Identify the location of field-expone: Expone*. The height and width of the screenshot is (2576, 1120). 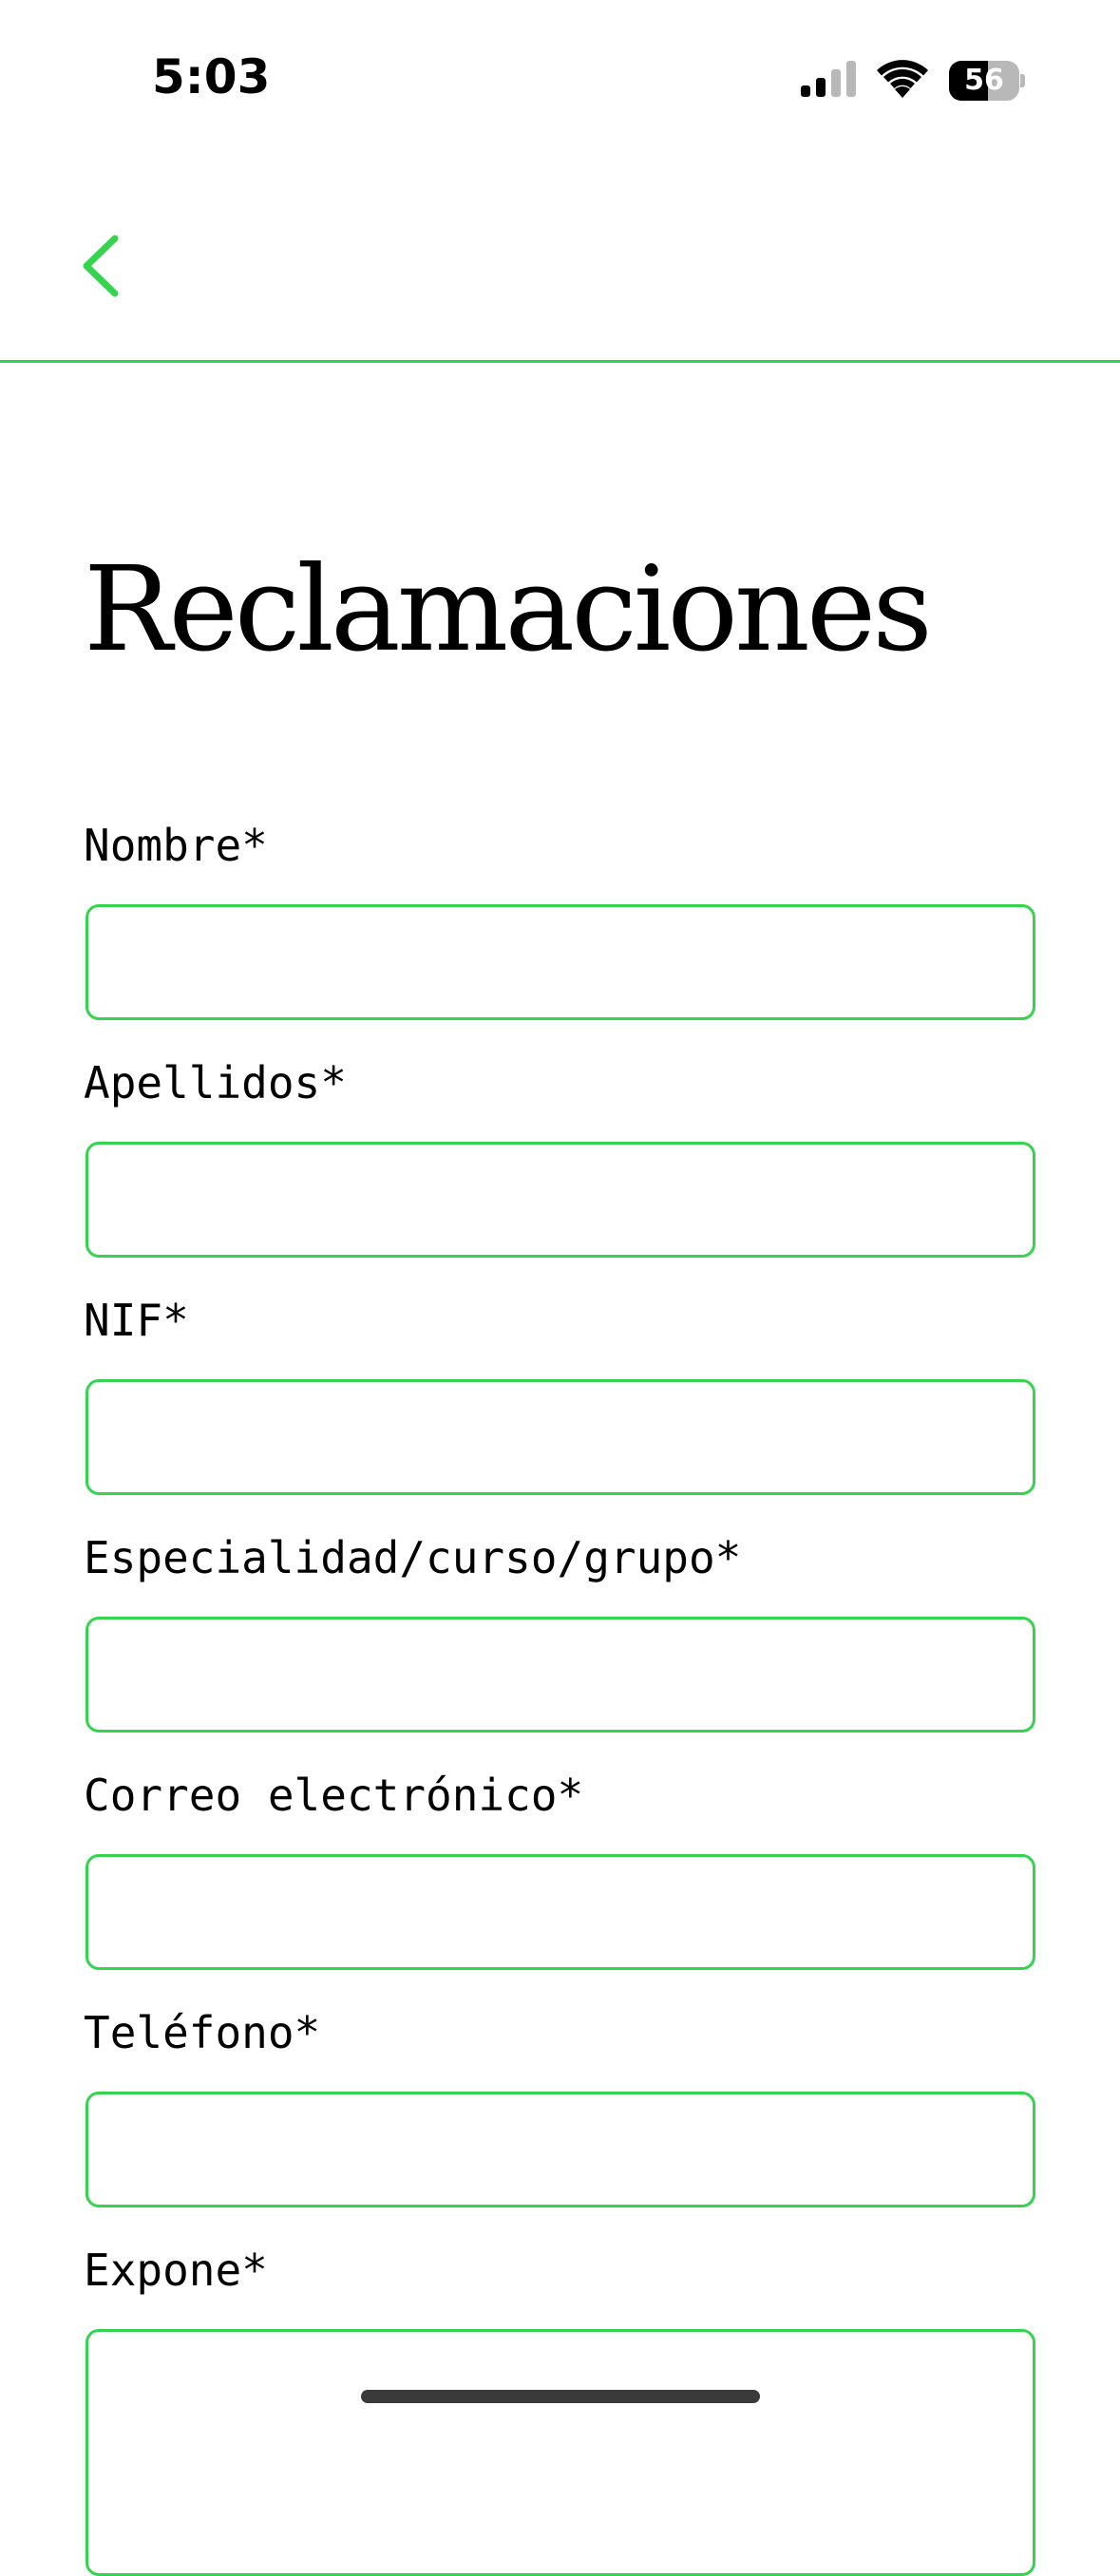
(559, 2409).